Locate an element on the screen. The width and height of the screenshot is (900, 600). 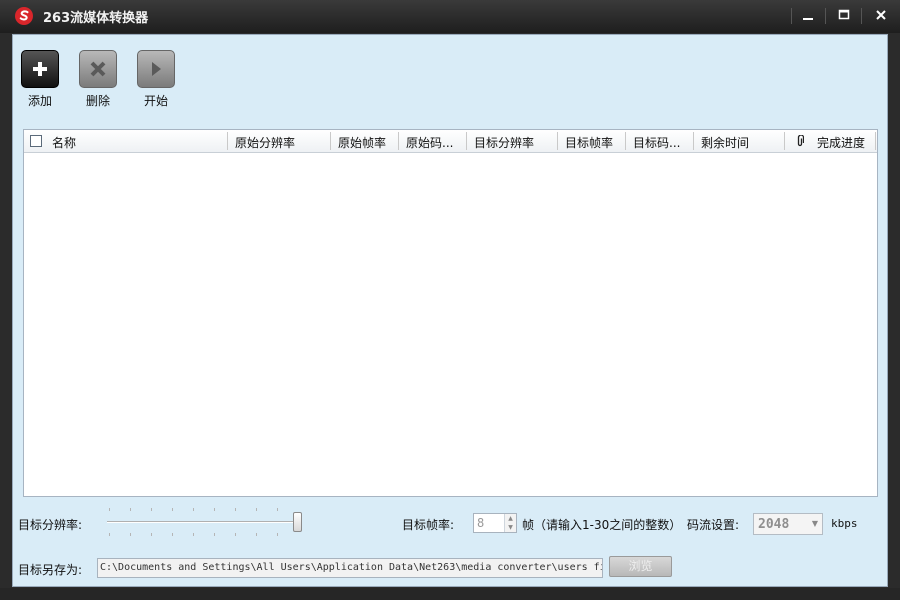
framerate-value: 8 is located at coordinates (480, 523).